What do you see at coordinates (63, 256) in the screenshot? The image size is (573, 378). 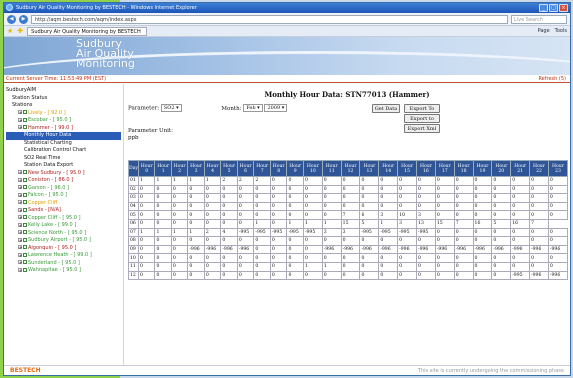 I see `sidebar-item: + Lawrence Heath - [ 99.0 ]` at bounding box center [63, 256].